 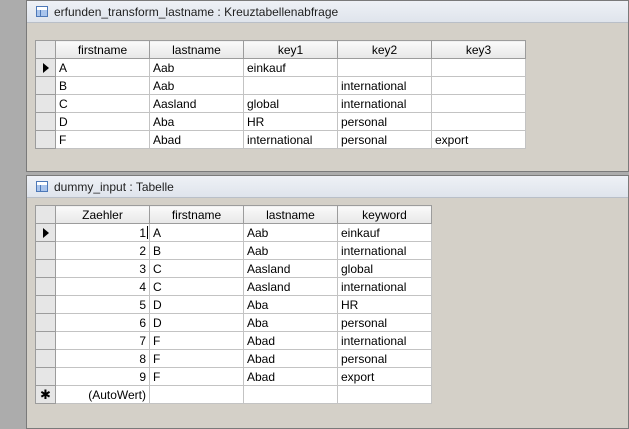 I want to click on table-row: D Aba HR personal, so click(x=280, y=121).